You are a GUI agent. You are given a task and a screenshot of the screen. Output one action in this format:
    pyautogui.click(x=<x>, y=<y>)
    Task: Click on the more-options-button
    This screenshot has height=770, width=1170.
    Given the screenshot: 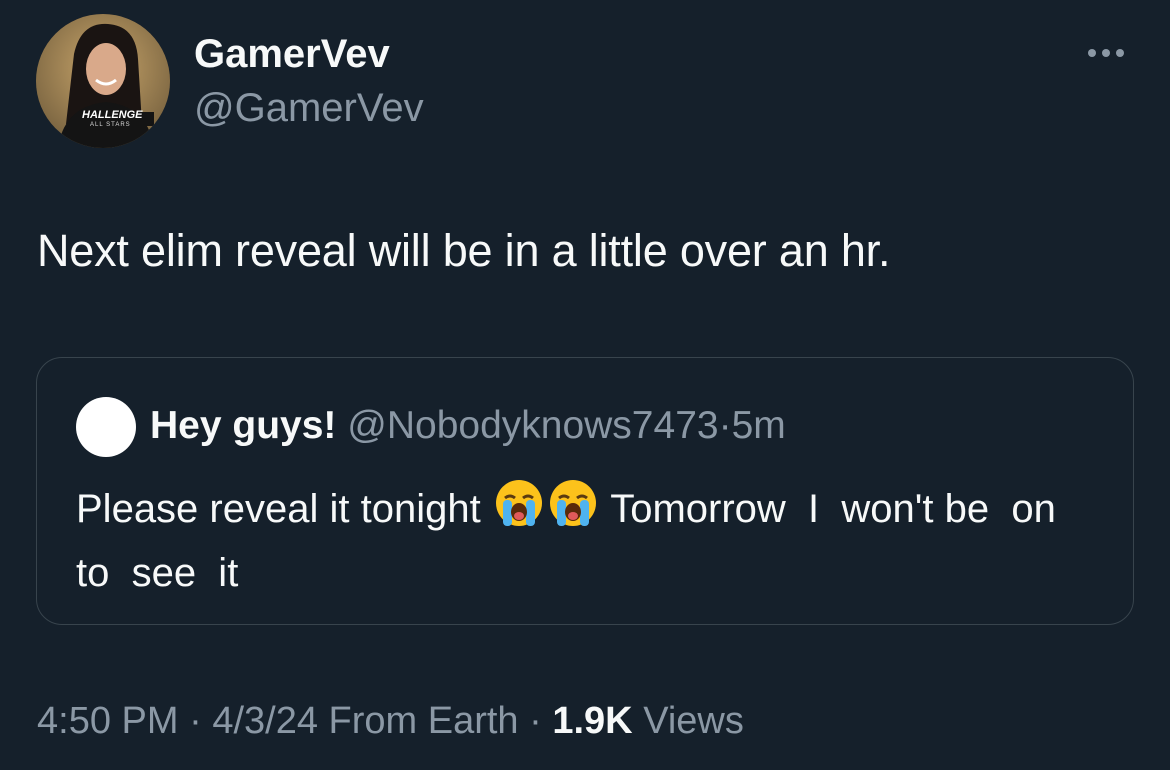 What is the action you would take?
    pyautogui.click(x=1106, y=53)
    